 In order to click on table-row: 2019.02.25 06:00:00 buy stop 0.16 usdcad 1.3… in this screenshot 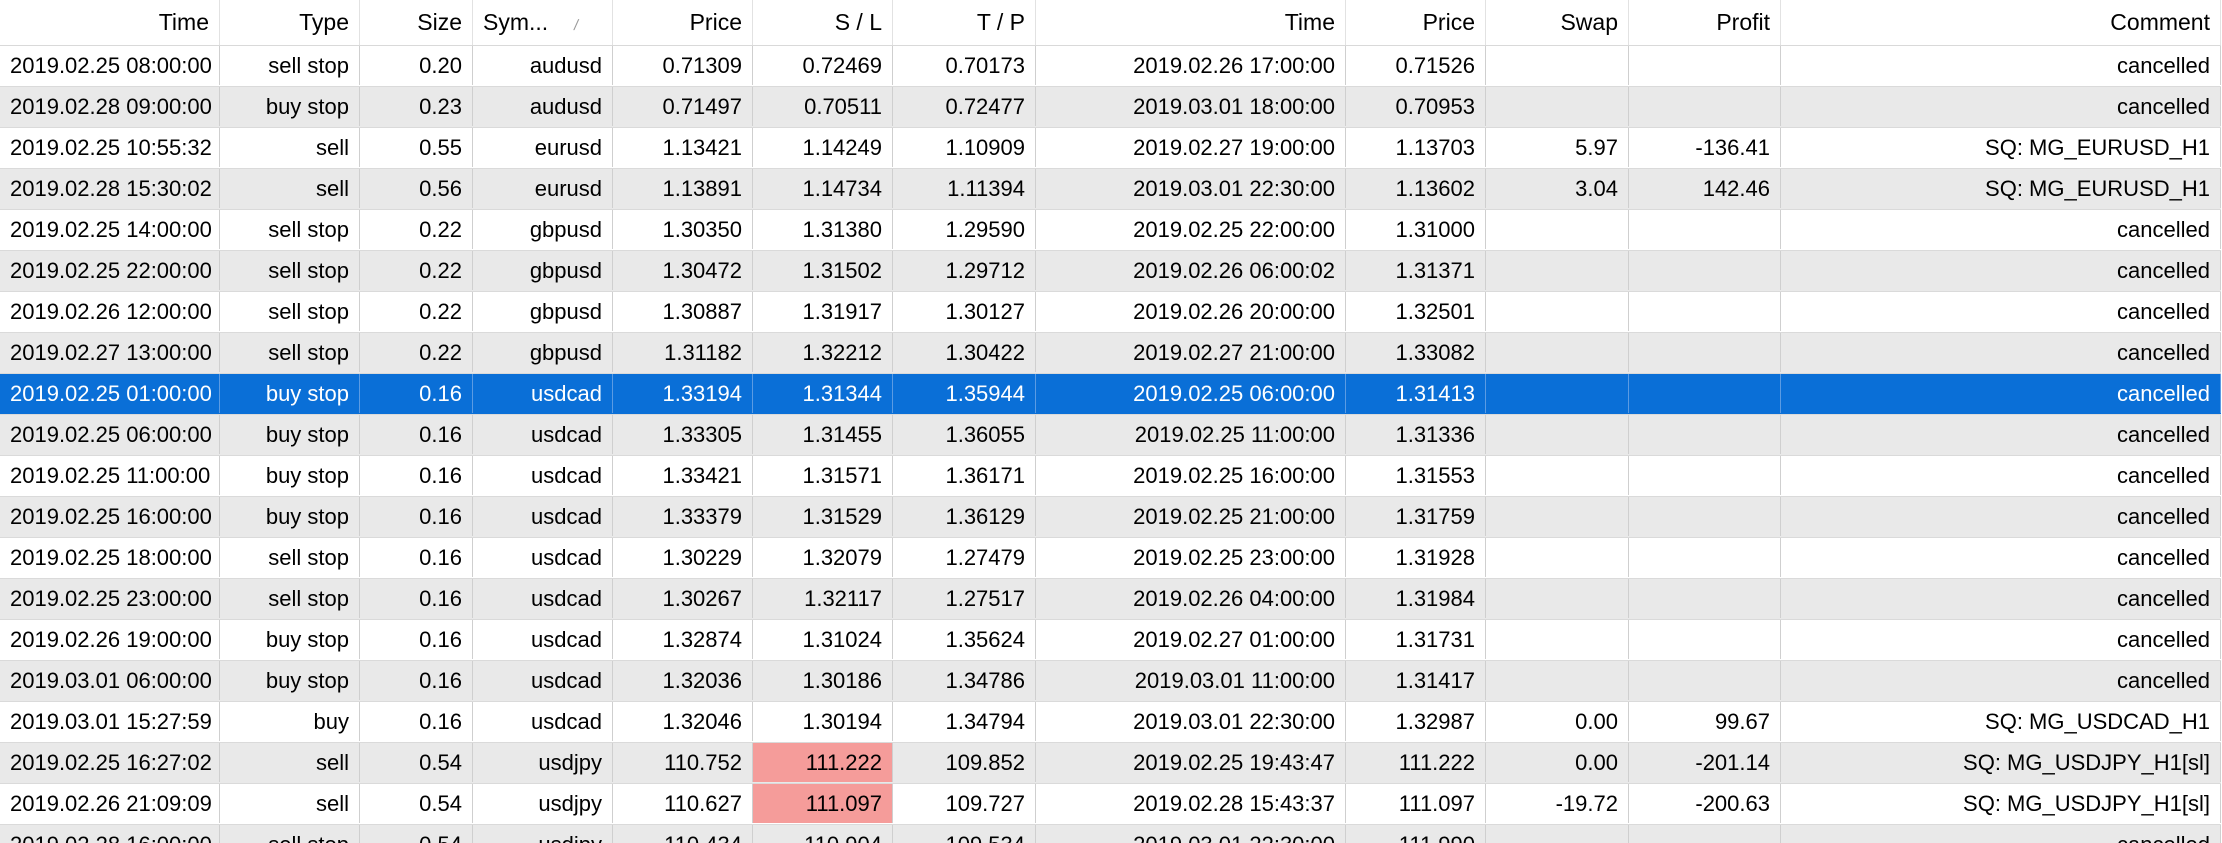, I will do `click(1110, 435)`.